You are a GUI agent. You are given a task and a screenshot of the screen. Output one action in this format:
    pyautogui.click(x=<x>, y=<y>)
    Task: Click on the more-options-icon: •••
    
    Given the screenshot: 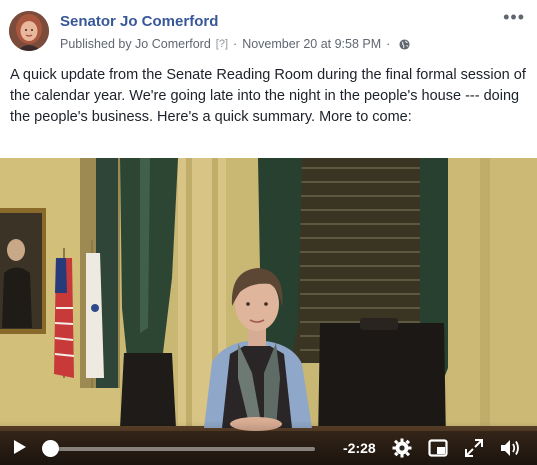 What is the action you would take?
    pyautogui.click(x=514, y=17)
    